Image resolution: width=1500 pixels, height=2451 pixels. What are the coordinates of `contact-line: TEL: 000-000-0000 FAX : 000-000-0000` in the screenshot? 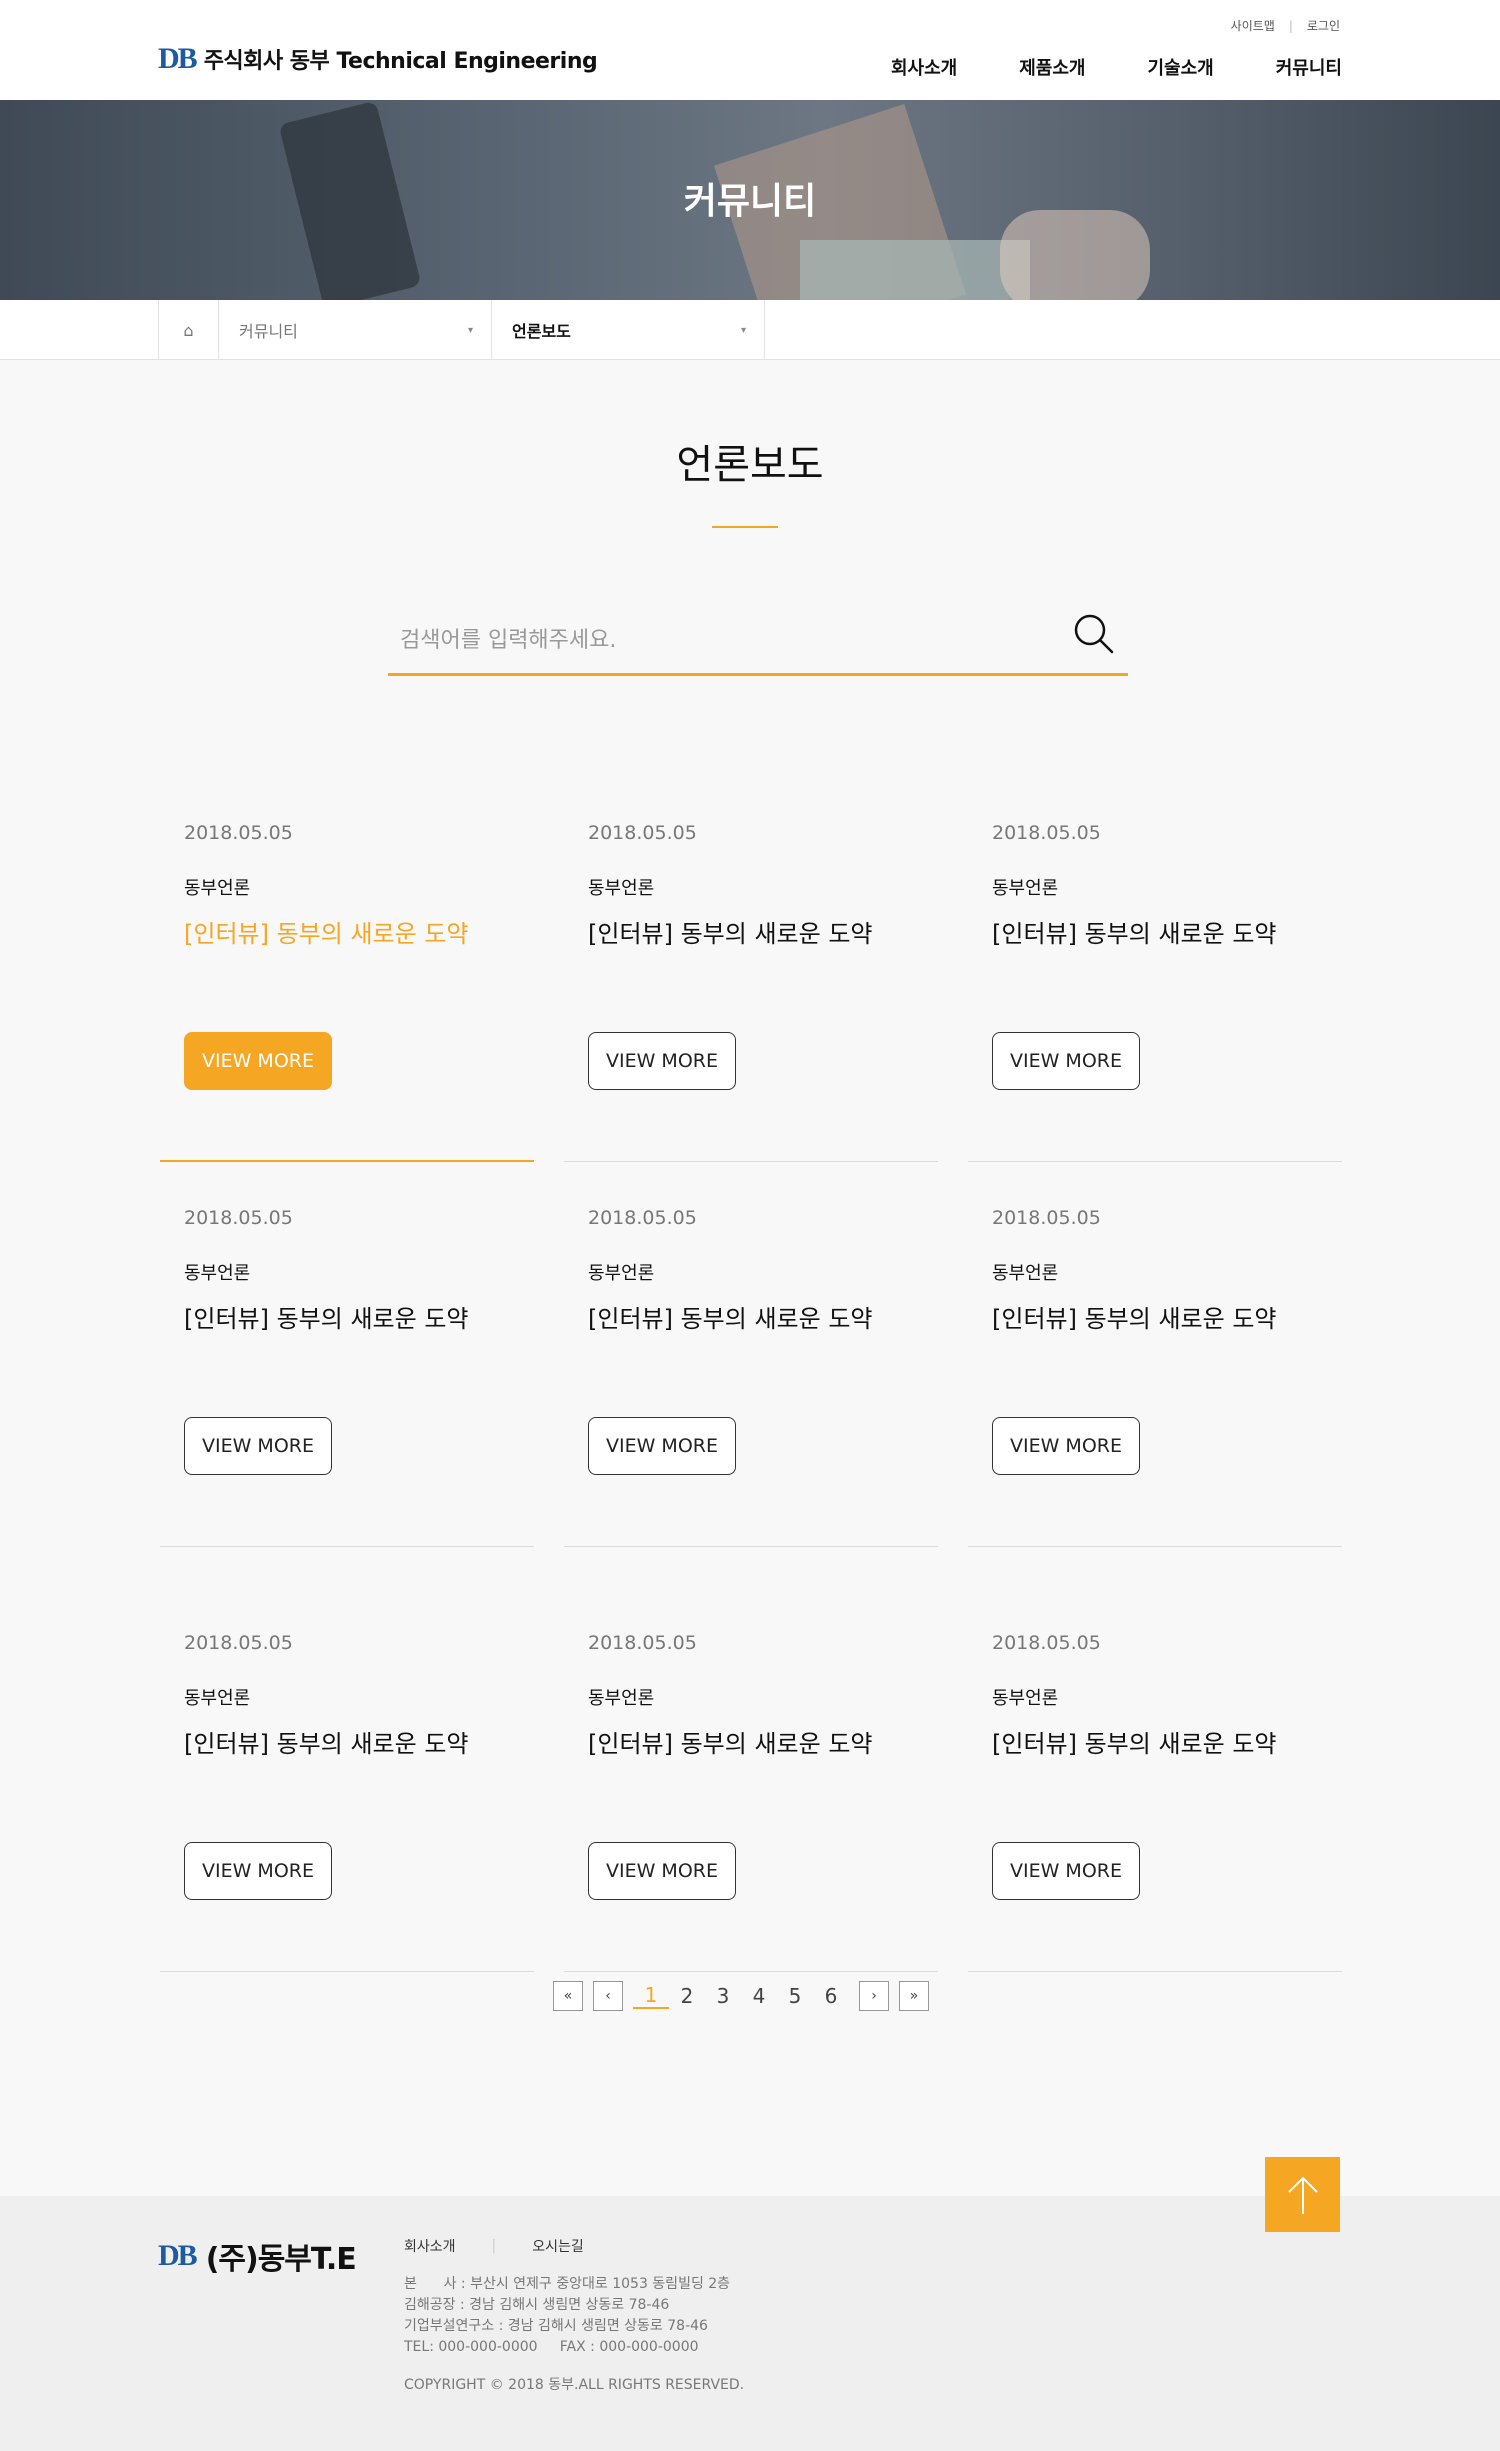 It's located at (551, 2347).